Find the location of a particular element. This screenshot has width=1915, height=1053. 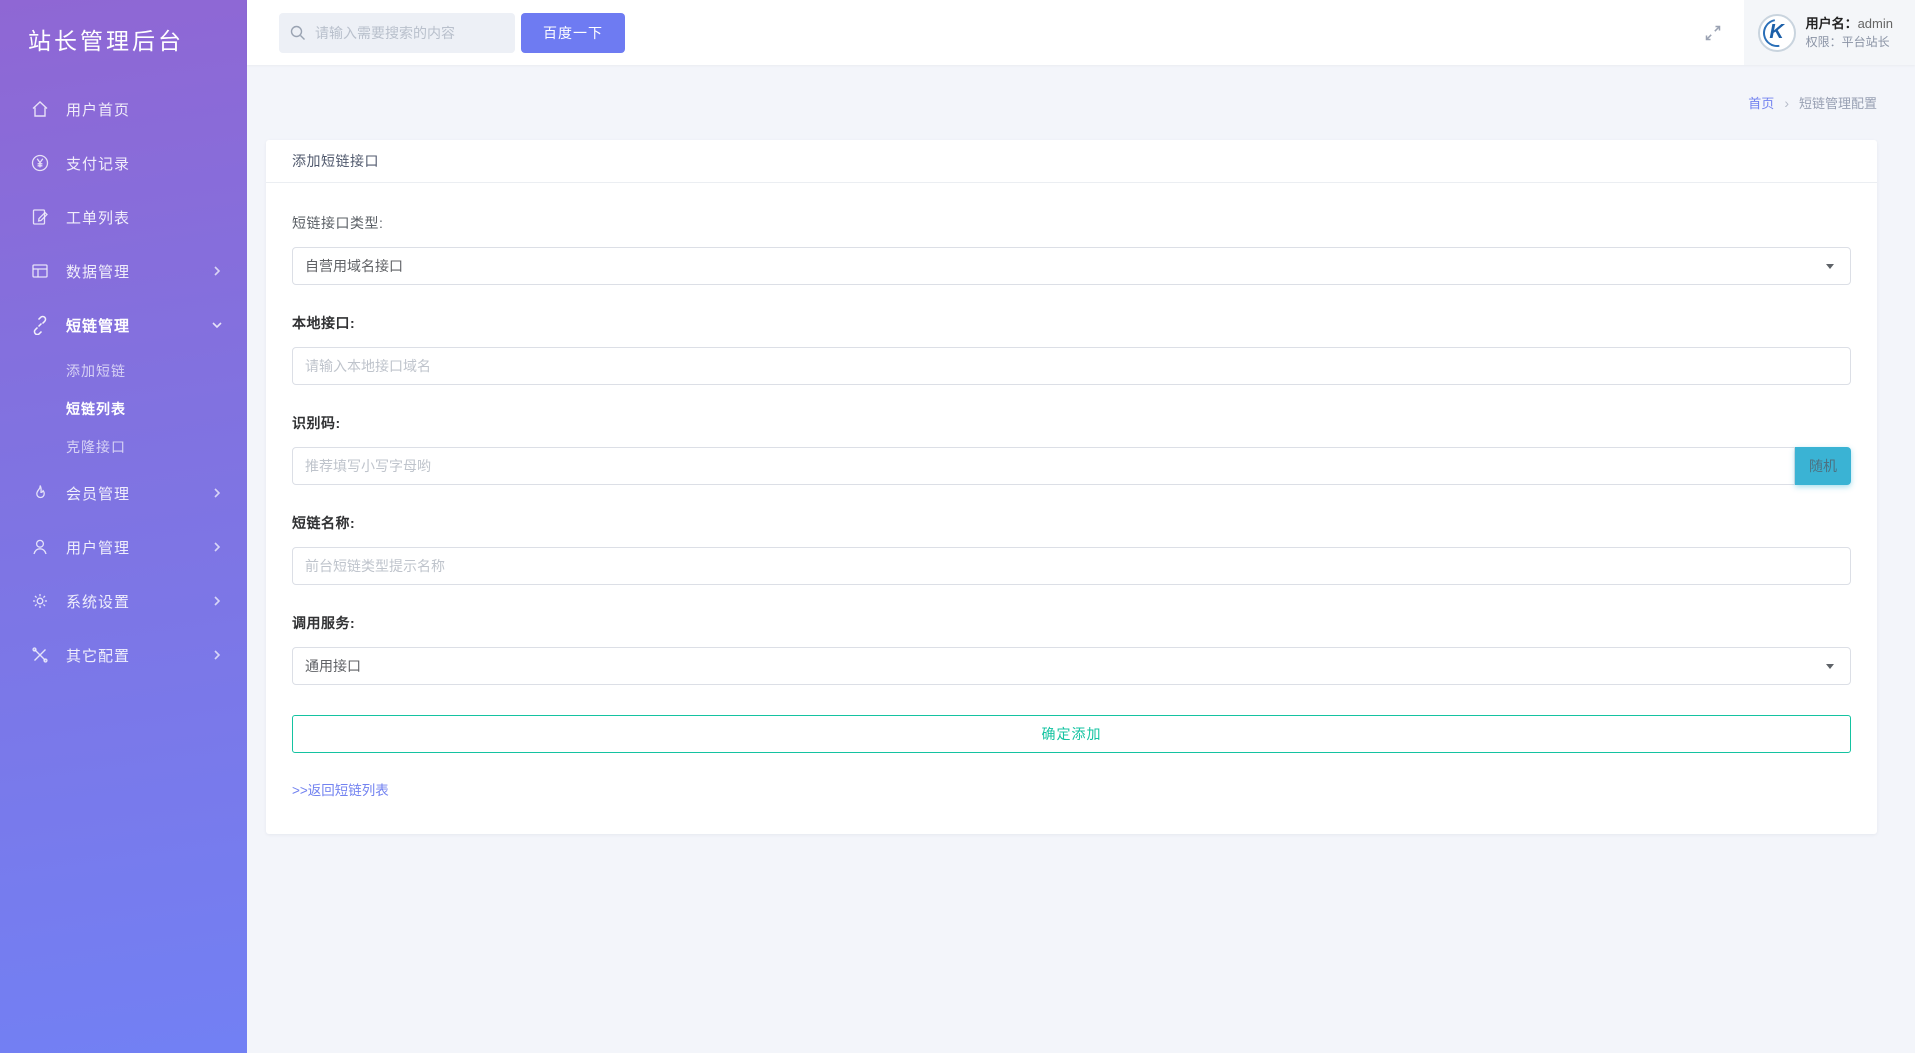

id-code-field is located at coordinates (1043, 466).